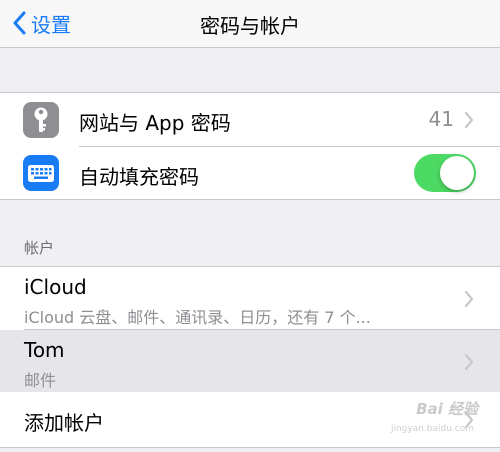 This screenshot has height=452, width=500. Describe the element at coordinates (250, 361) in the screenshot. I see `account-row-tom: Tom 邮件` at that location.